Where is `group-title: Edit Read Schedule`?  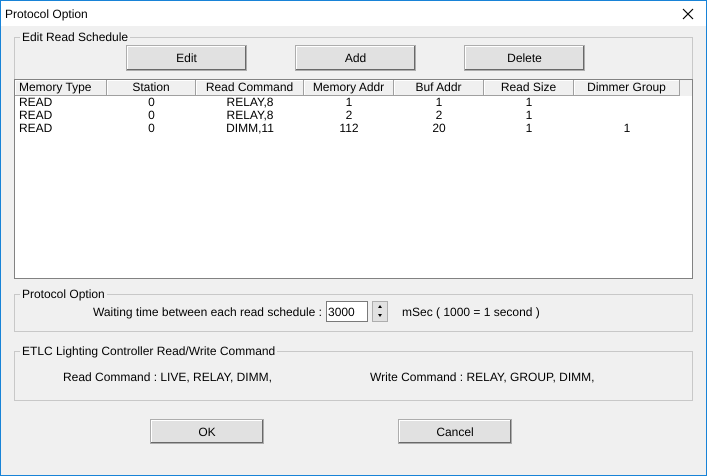
group-title: Edit Read Schedule is located at coordinates (75, 37).